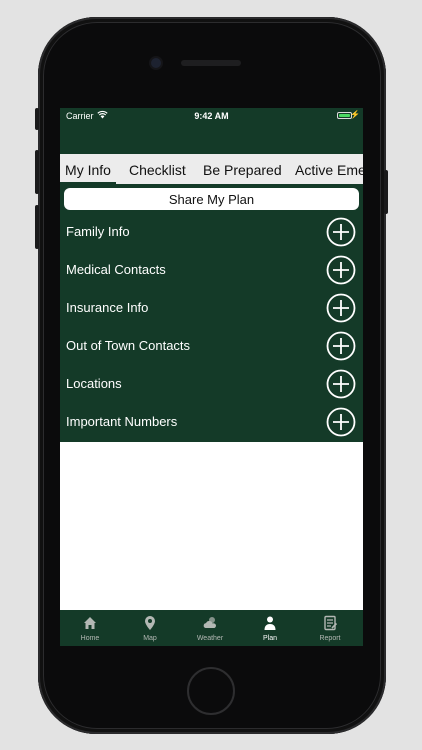 The height and width of the screenshot is (750, 422). I want to click on tab-bar-label: Report, so click(330, 638).